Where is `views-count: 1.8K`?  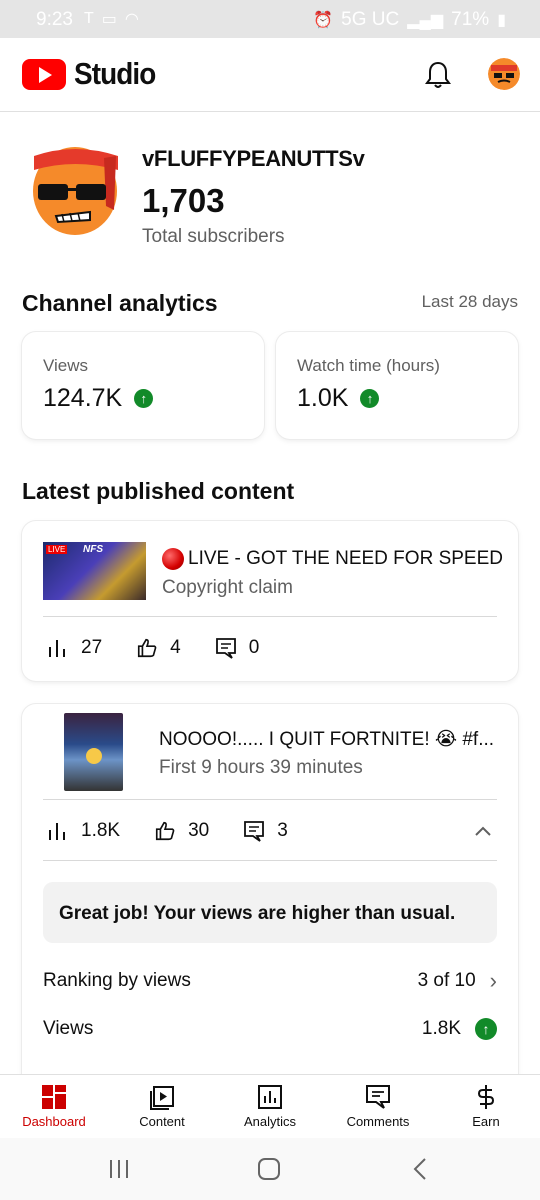
views-count: 1.8K is located at coordinates (101, 830).